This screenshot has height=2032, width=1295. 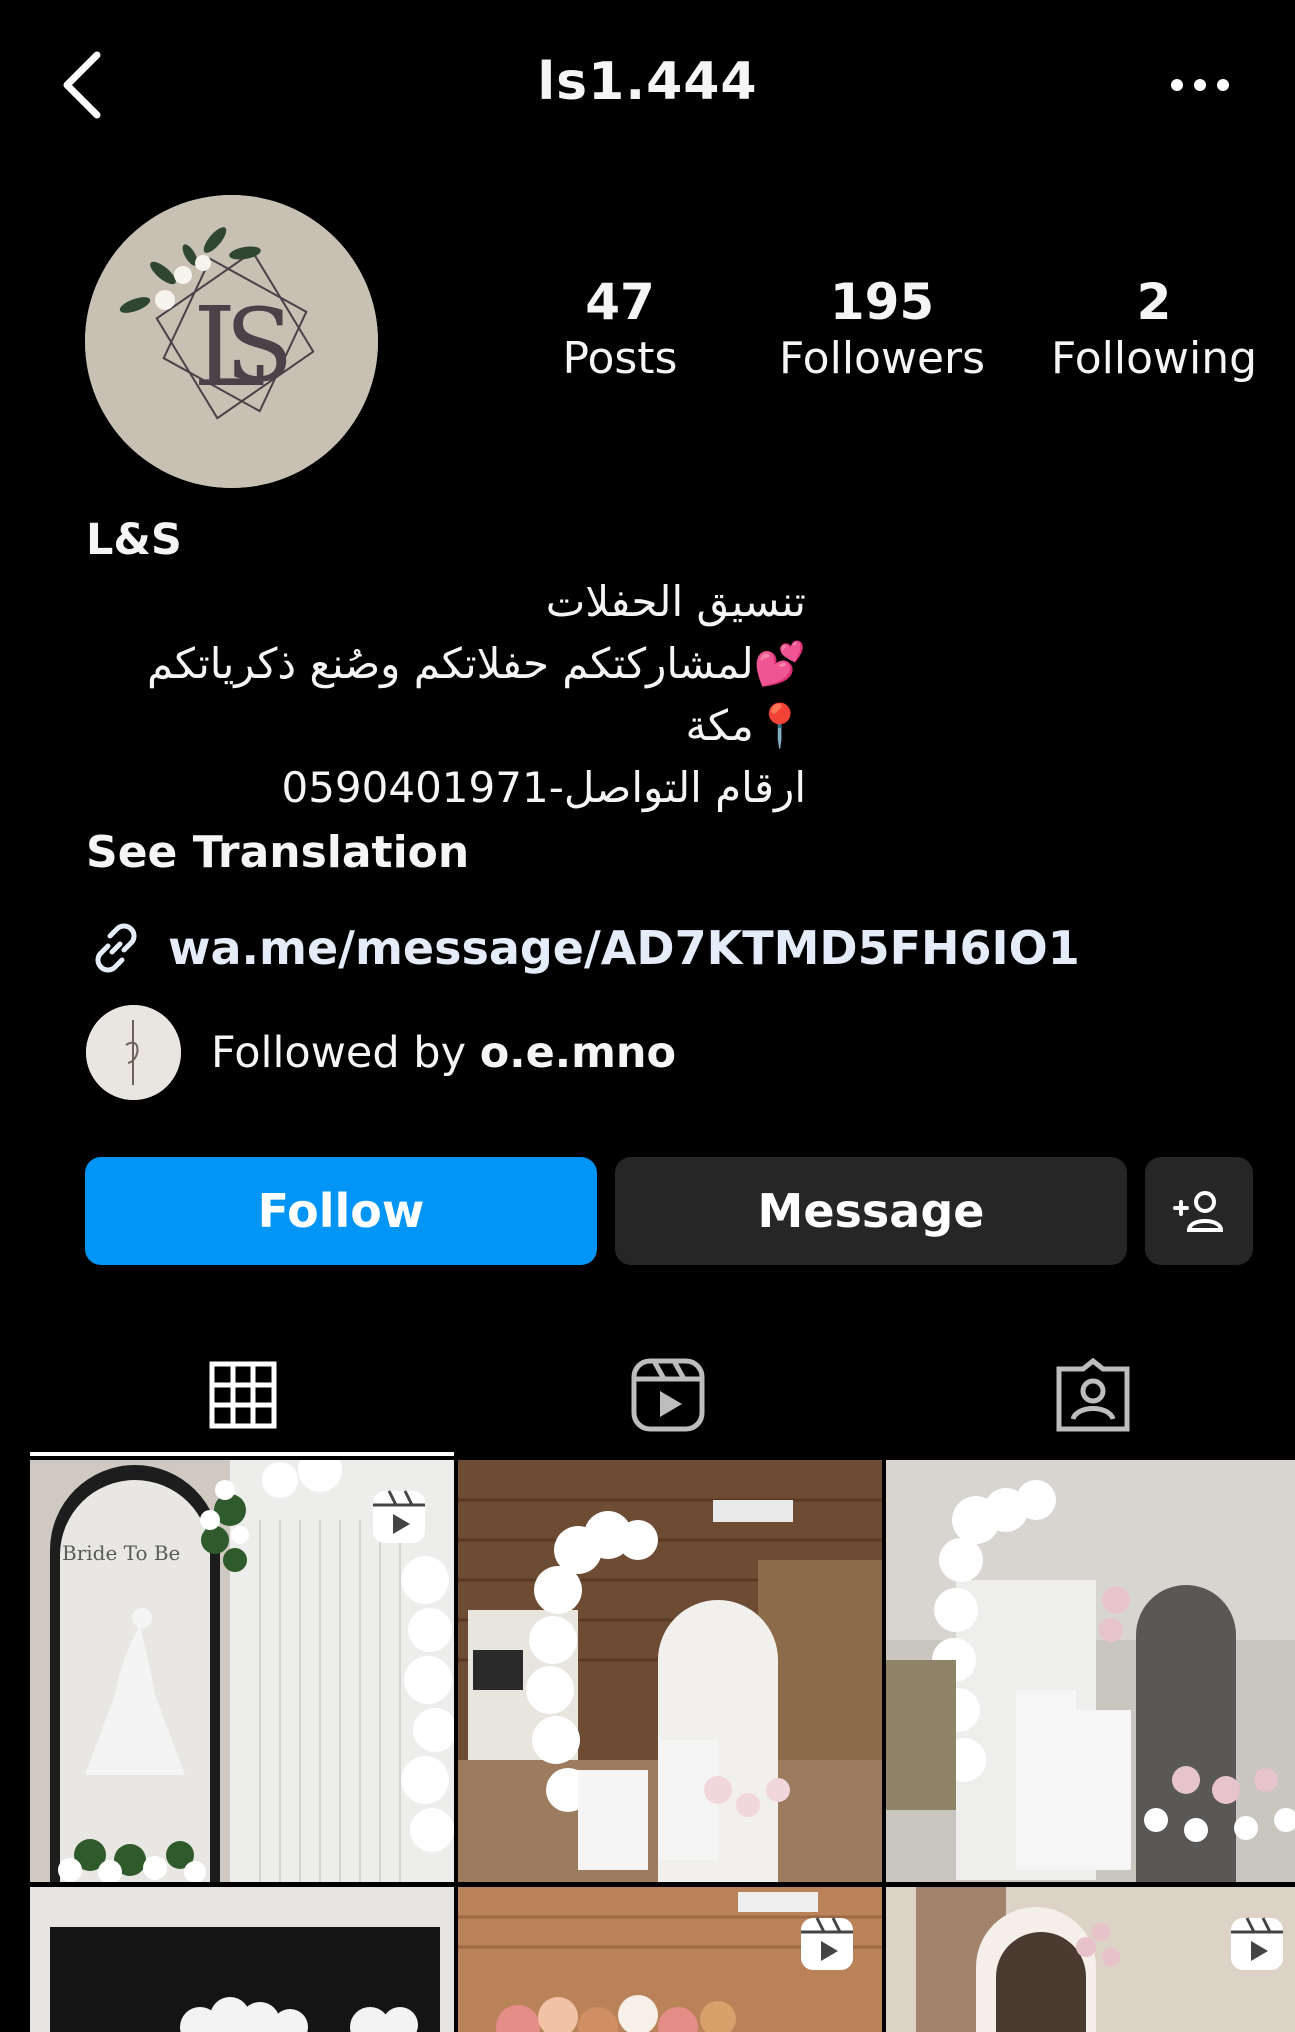 I want to click on bio-line-1: تنسيق الحفلات, so click(x=675, y=601).